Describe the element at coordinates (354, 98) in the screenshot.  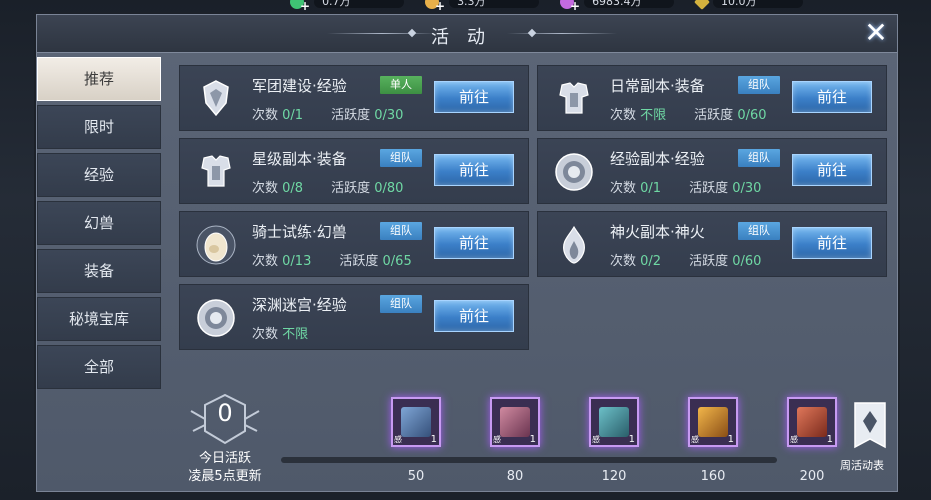
I see `activity-card: 军团建设·经验 单人 次数 0/1 活跃度 0/30 前往` at that location.